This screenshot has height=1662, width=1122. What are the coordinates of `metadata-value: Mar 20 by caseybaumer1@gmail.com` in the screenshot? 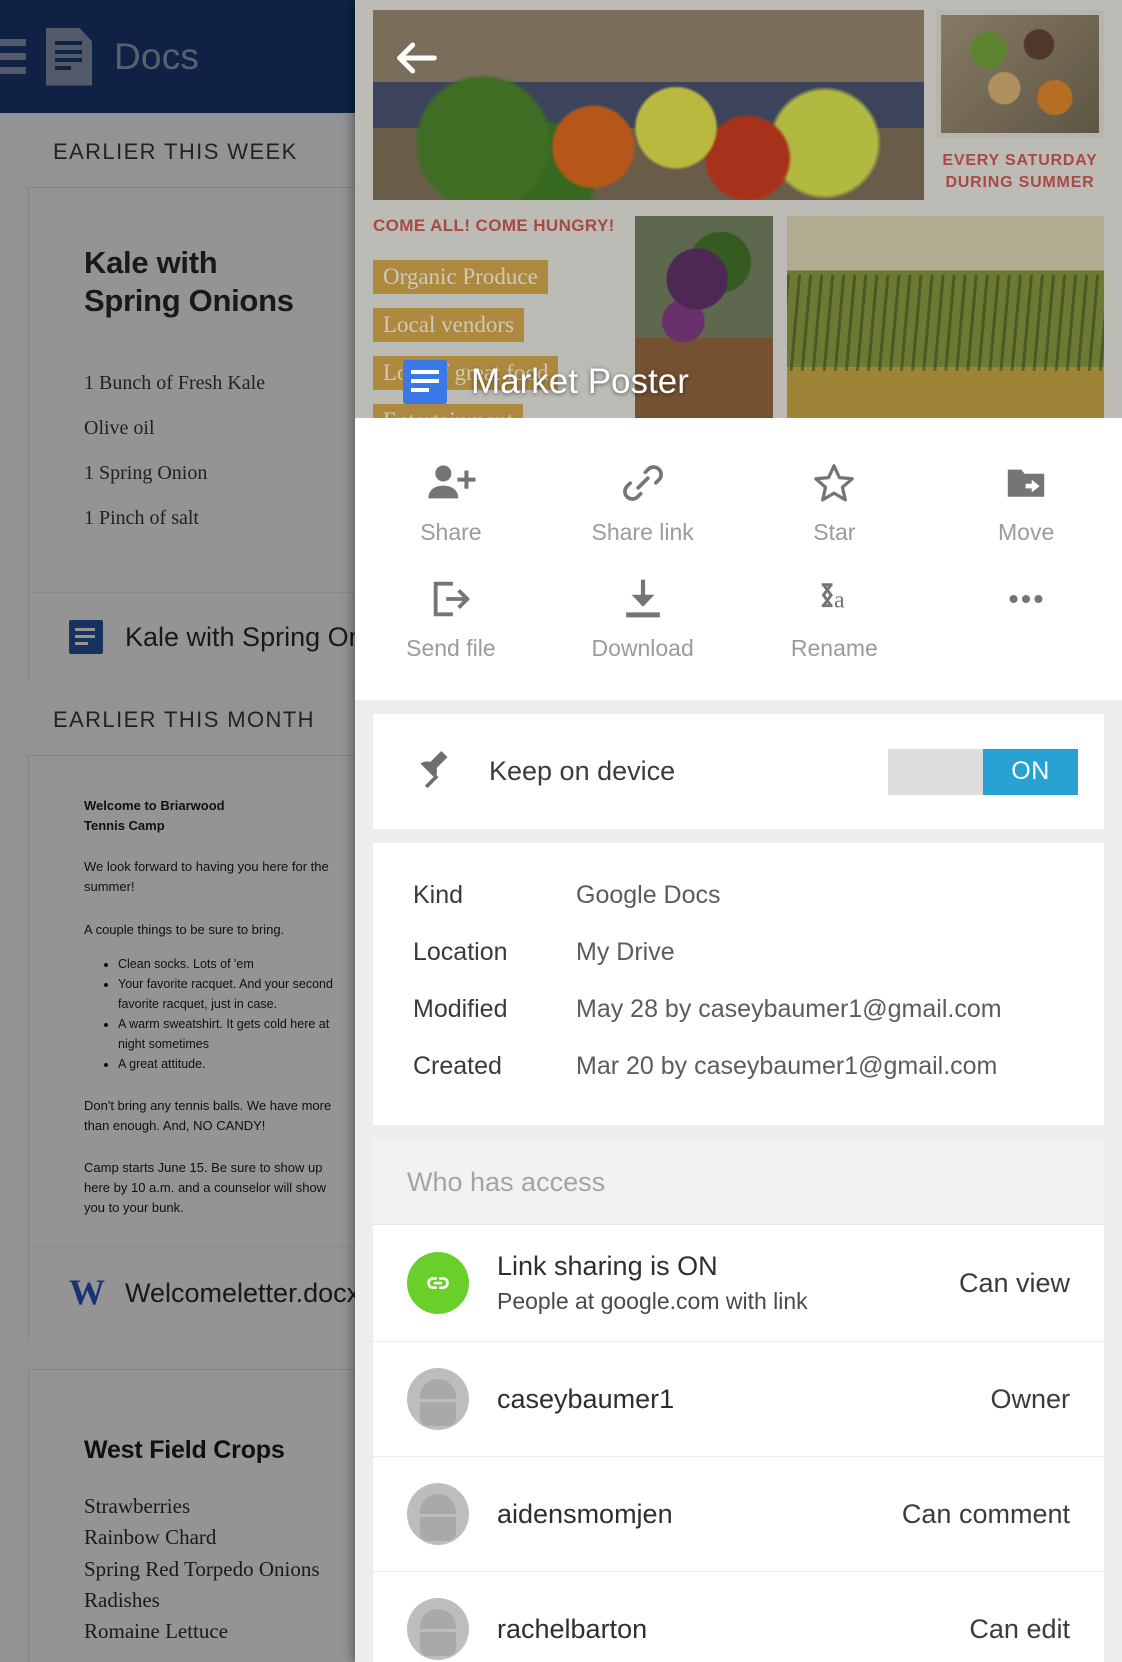 It's located at (787, 1066).